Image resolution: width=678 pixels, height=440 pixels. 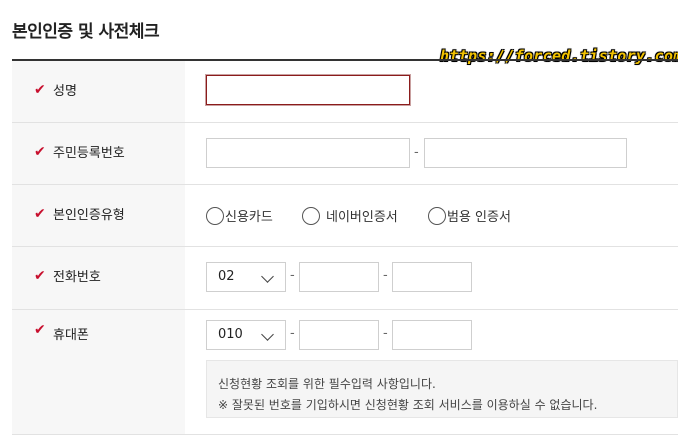 I want to click on radio-label: 신용카드, so click(x=249, y=217).